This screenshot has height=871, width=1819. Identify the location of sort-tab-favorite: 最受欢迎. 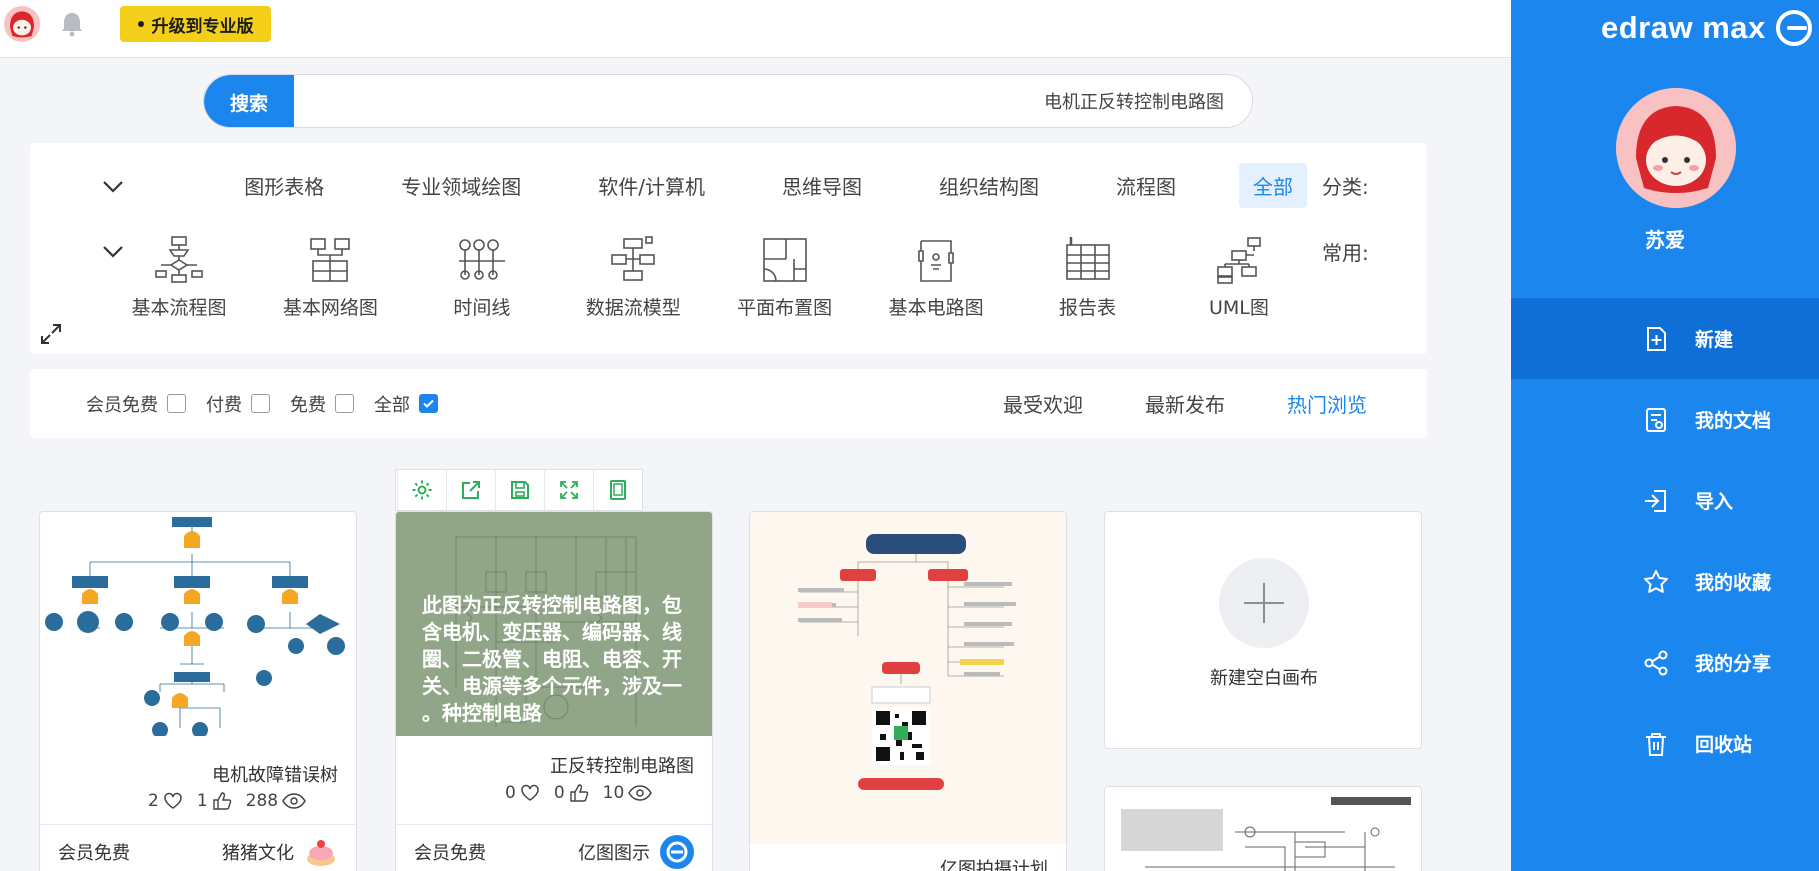
(1043, 403).